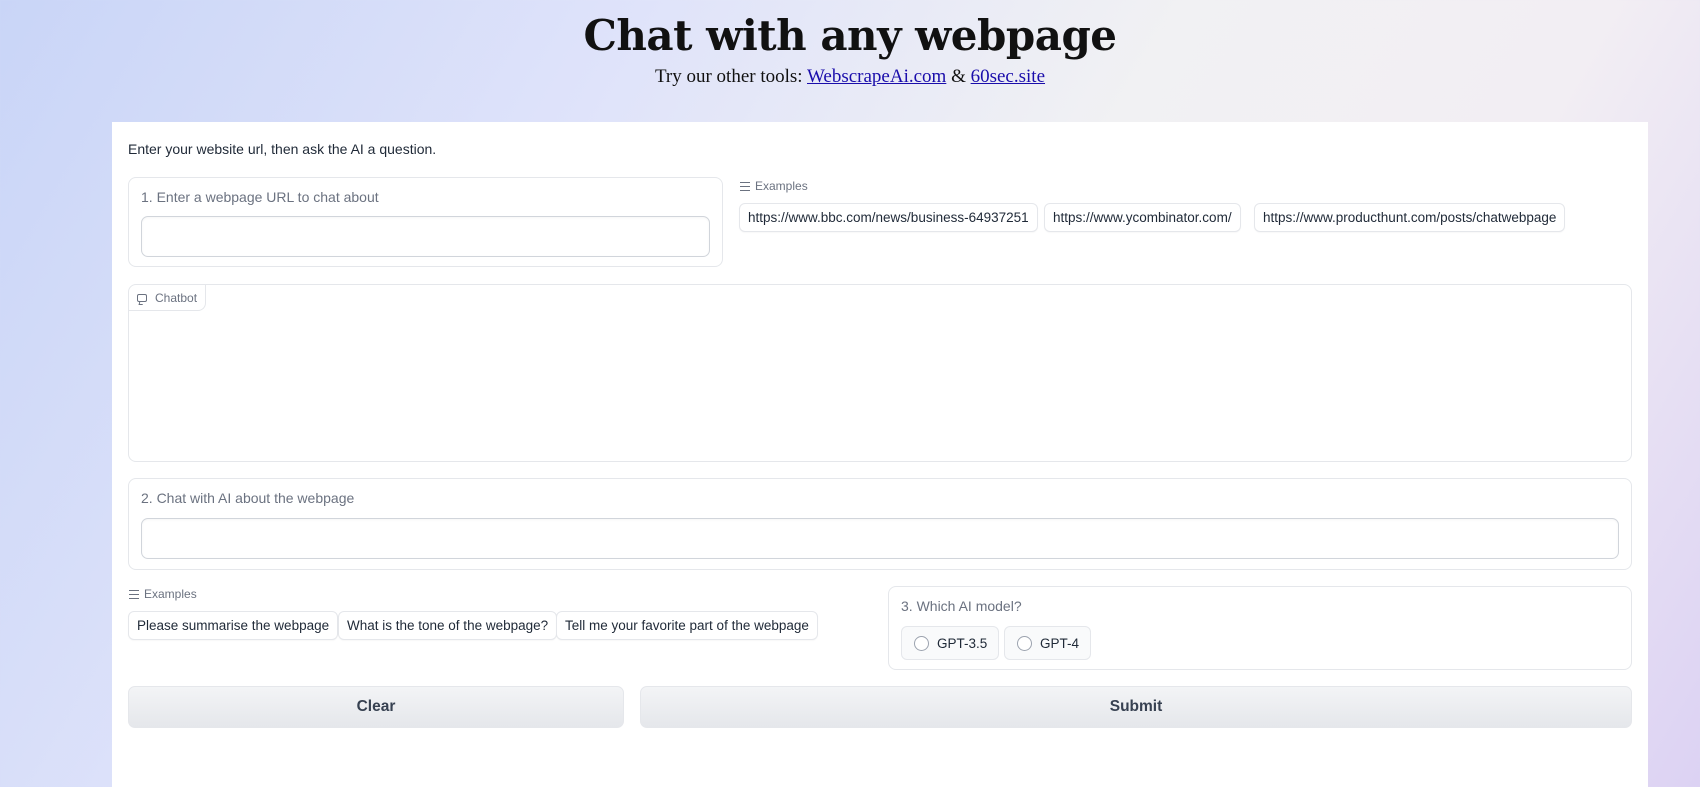 Image resolution: width=1700 pixels, height=787 pixels. What do you see at coordinates (876, 76) in the screenshot?
I see `webscrapeai-link: WebscrapeAi.com` at bounding box center [876, 76].